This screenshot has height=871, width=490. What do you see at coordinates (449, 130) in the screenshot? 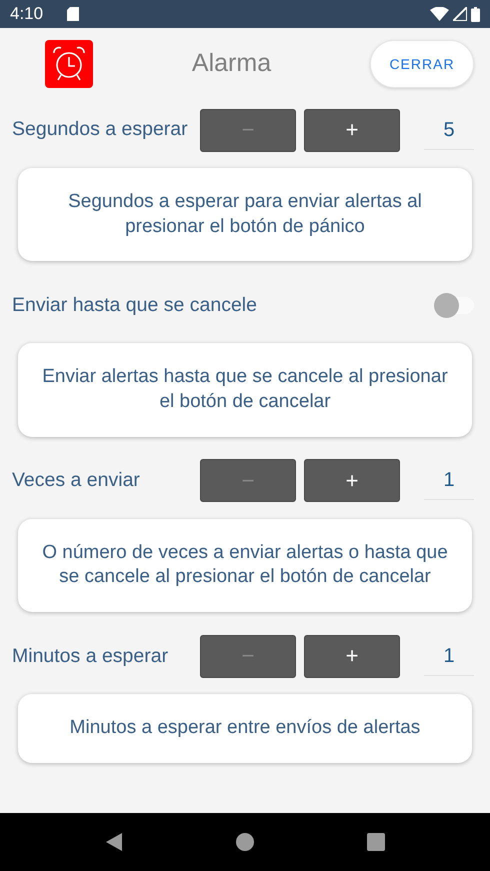
I see `value-field: 5` at bounding box center [449, 130].